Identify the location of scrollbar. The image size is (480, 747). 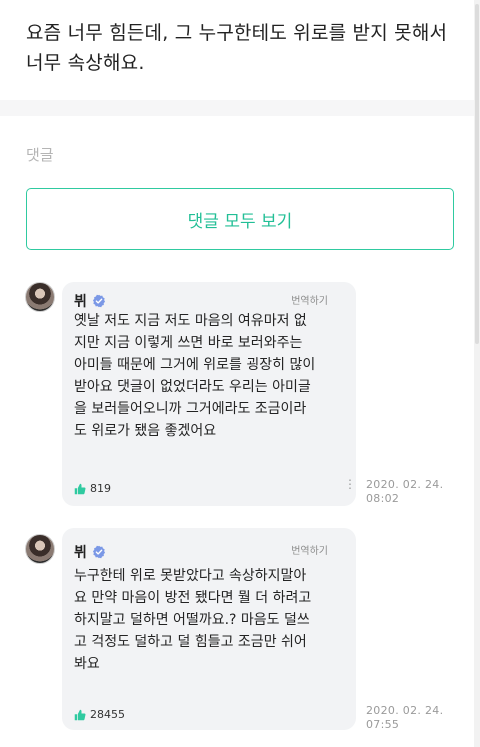
(477, 373).